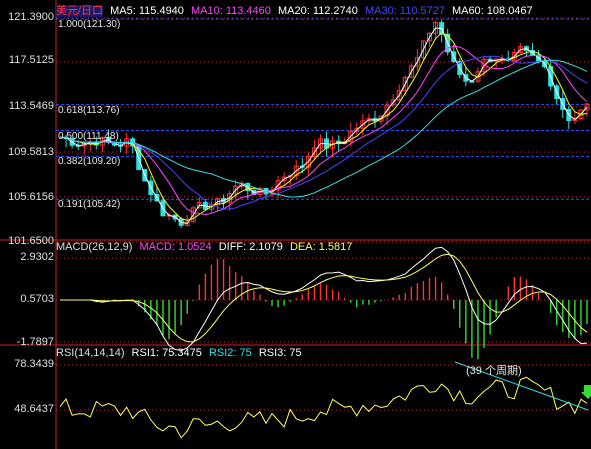  What do you see at coordinates (230, 353) in the screenshot?
I see `rsi2-value: RSI2: 75` at bounding box center [230, 353].